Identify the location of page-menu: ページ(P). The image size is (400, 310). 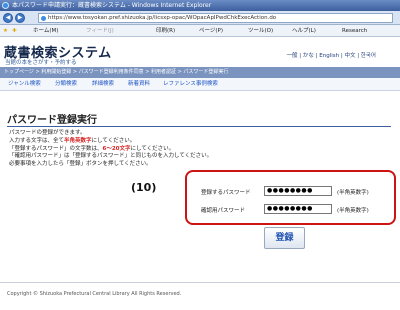
(211, 31).